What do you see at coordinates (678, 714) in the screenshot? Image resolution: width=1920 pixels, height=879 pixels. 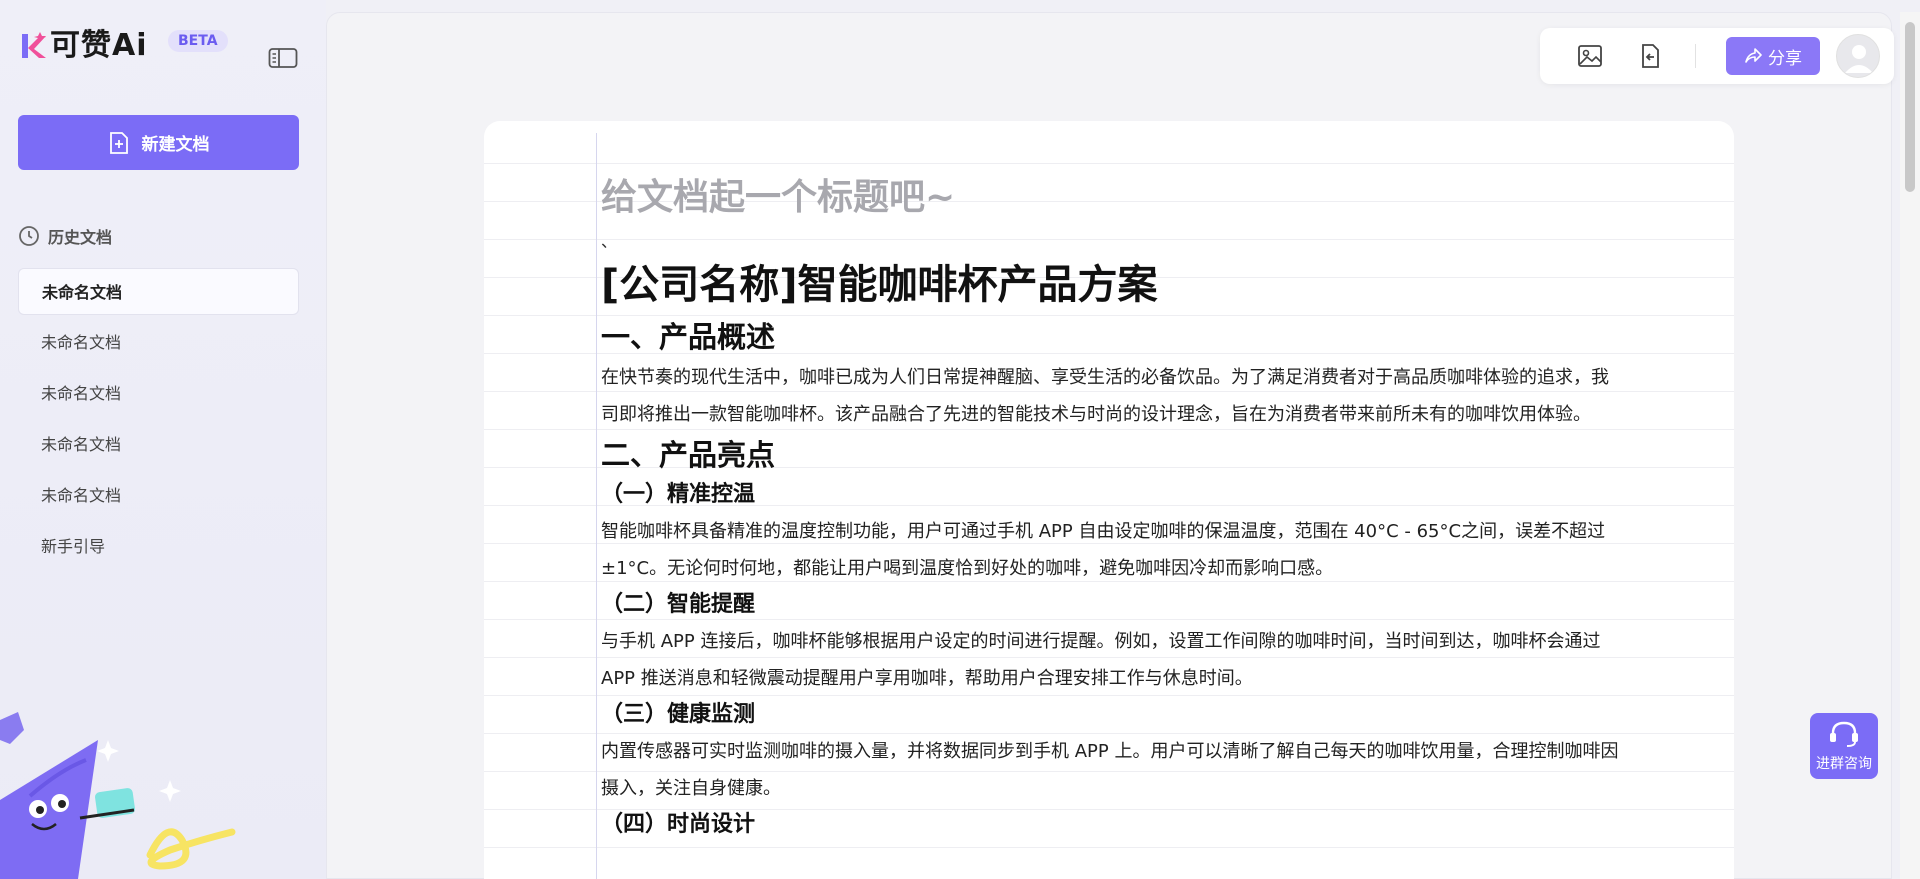 I see `subsection-title: （三）健康监测` at bounding box center [678, 714].